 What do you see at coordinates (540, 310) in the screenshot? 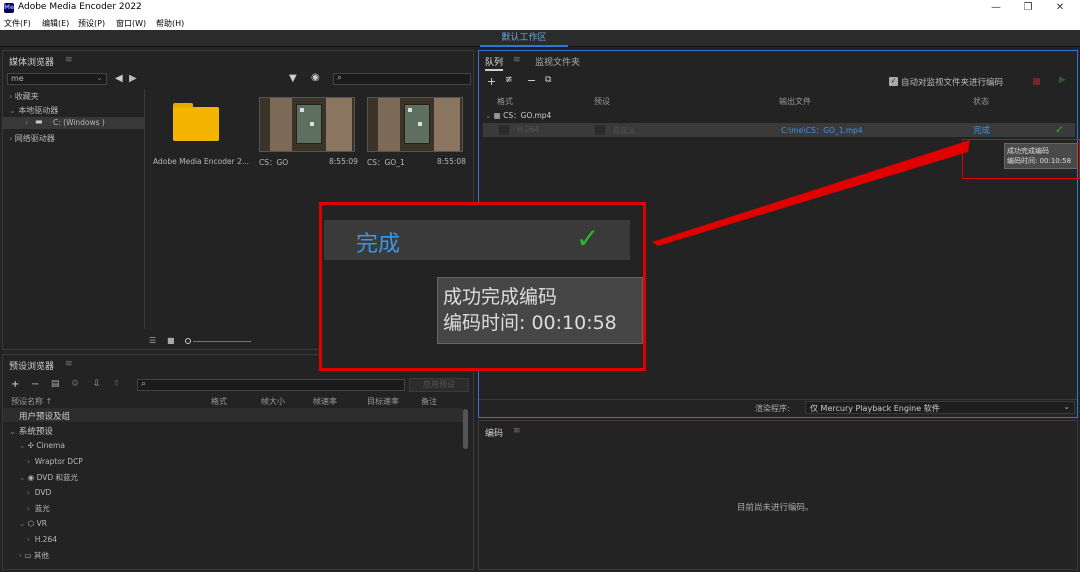
I see `zoom-tooltip: 成功完成编码 编码时间: 00:10:58` at bounding box center [540, 310].